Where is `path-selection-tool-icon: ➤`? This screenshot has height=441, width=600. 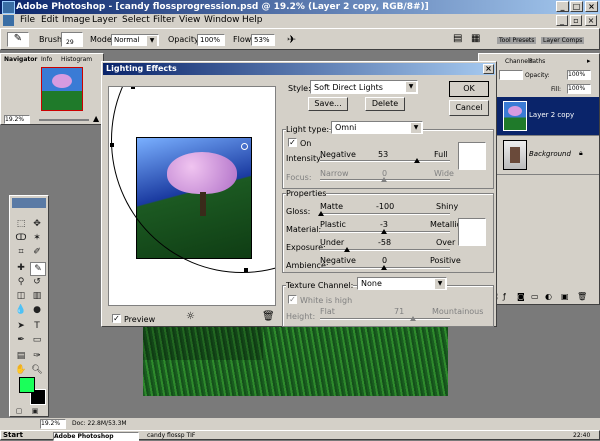
path-selection-tool-icon: ➤ is located at coordinates (21, 326).